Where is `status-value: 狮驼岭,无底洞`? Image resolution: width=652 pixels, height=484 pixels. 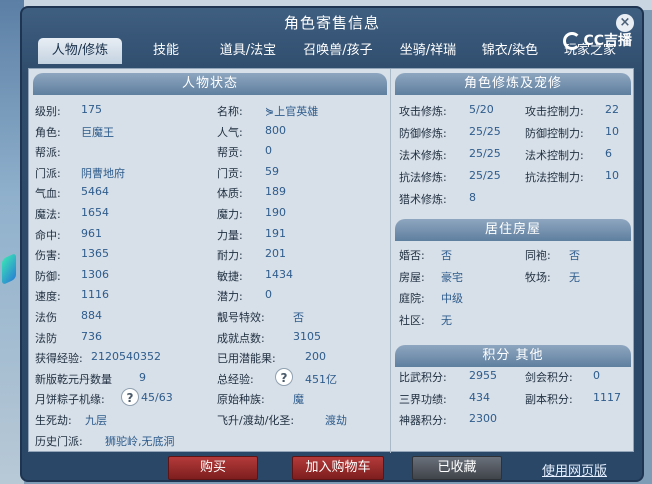
status-value: 狮驼岭,无底洞 is located at coordinates (140, 441).